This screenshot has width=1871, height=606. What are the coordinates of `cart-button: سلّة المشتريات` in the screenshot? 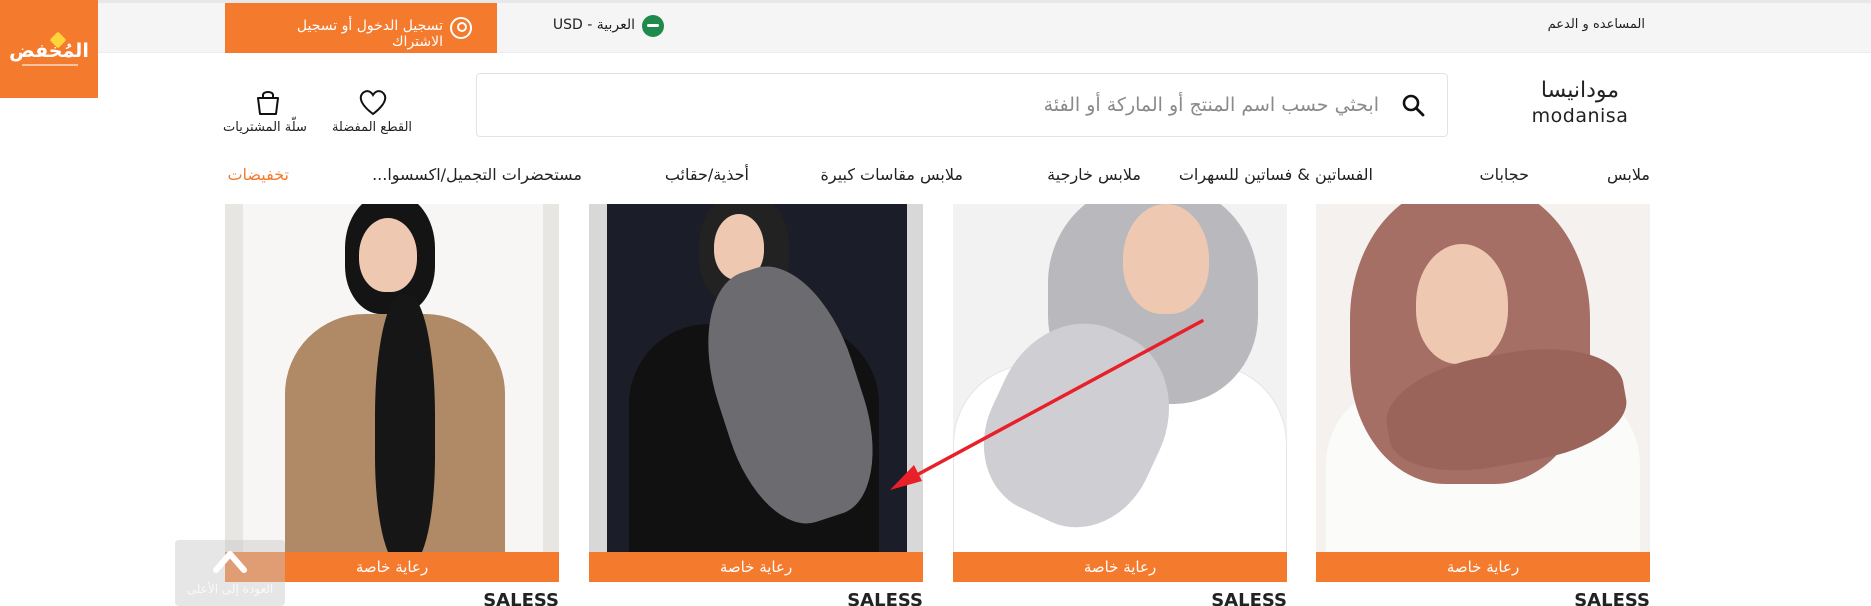 It's located at (265, 115).